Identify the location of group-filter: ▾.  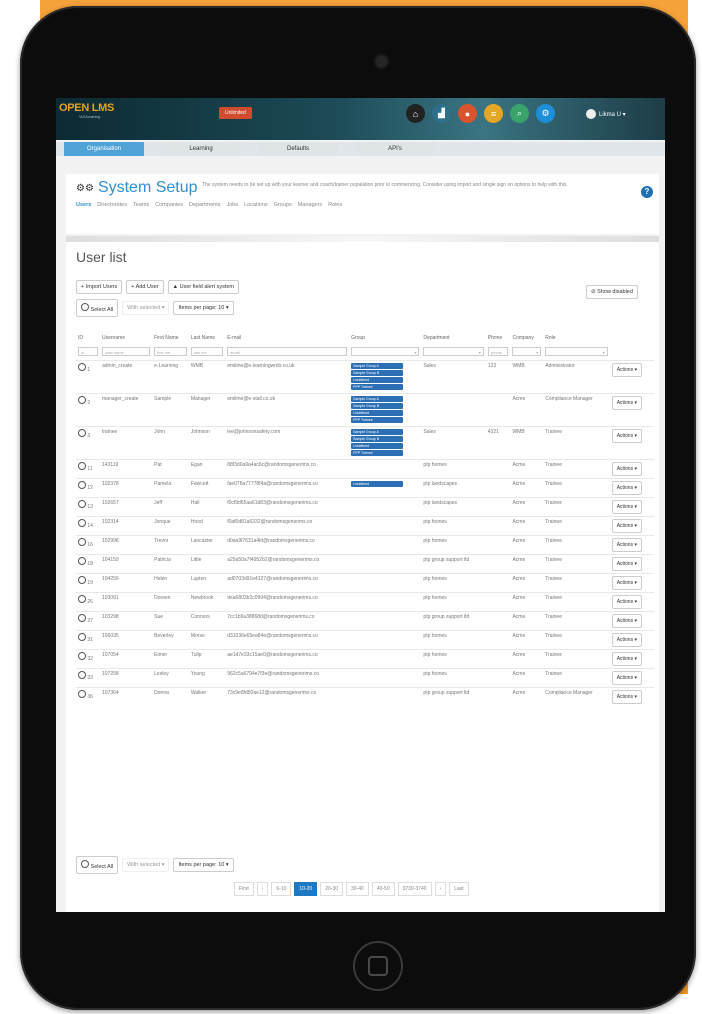
(385, 351).